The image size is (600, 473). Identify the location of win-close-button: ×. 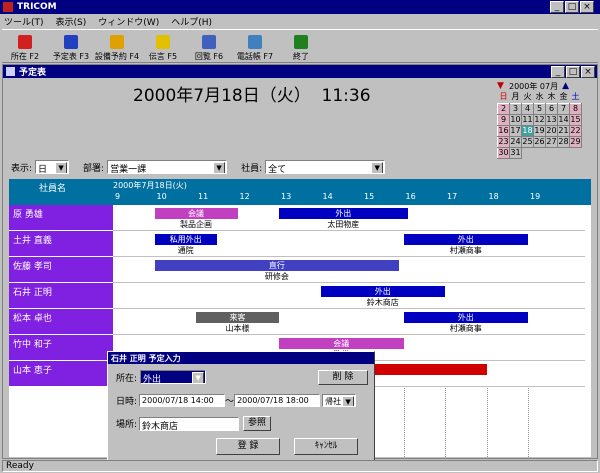
(588, 72).